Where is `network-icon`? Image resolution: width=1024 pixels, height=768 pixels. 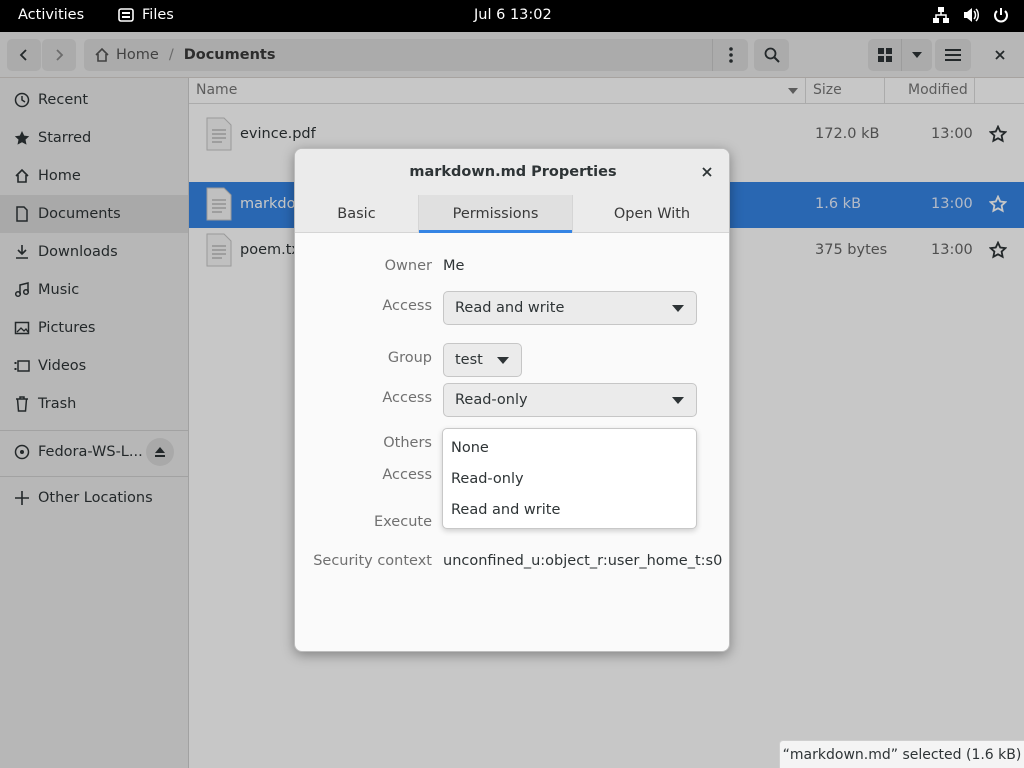 network-icon is located at coordinates (941, 15).